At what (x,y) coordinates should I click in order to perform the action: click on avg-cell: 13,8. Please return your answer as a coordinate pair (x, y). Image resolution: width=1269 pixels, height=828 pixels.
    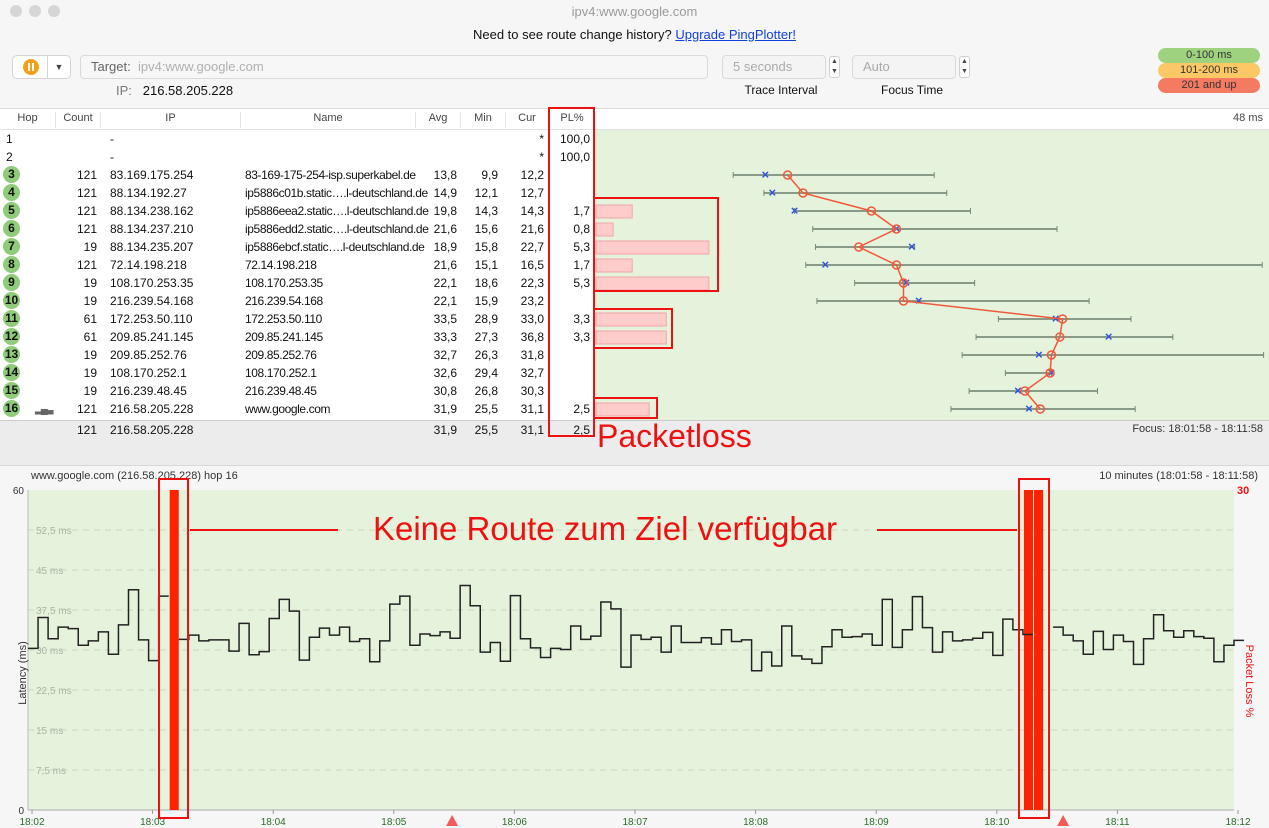
    Looking at the image, I should click on (445, 175).